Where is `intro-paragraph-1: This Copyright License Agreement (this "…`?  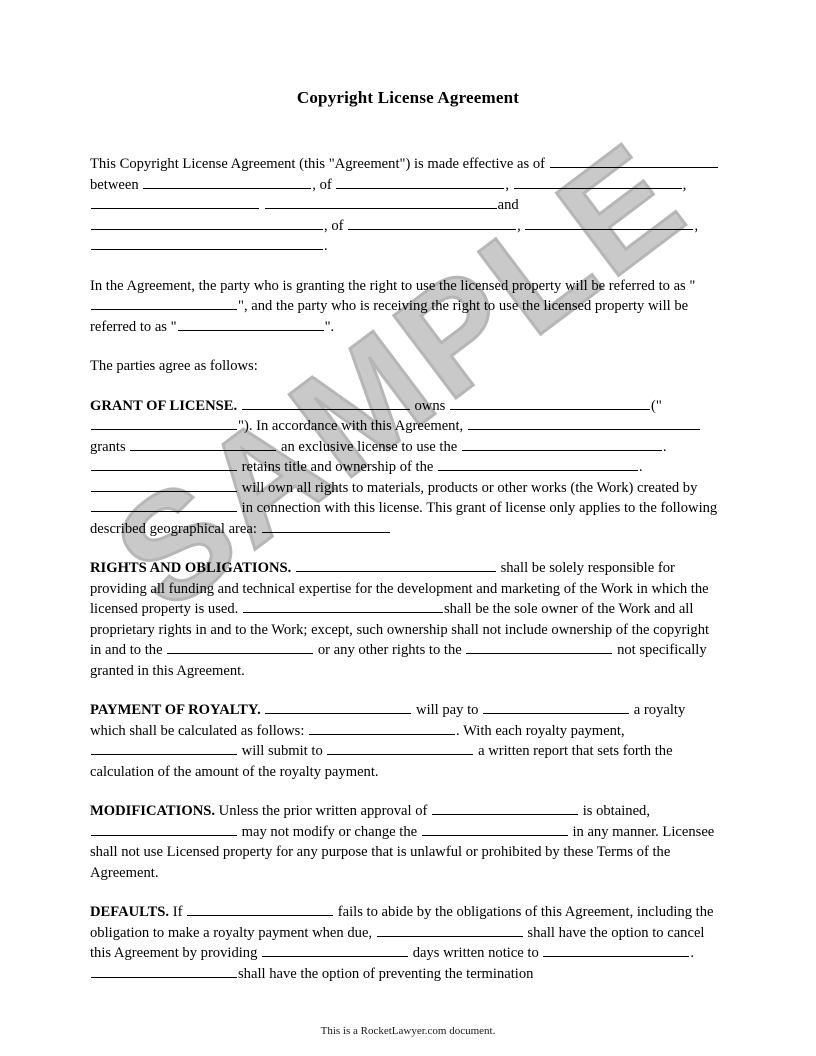 intro-paragraph-1: This Copyright License Agreement (this "… is located at coordinates (407, 205).